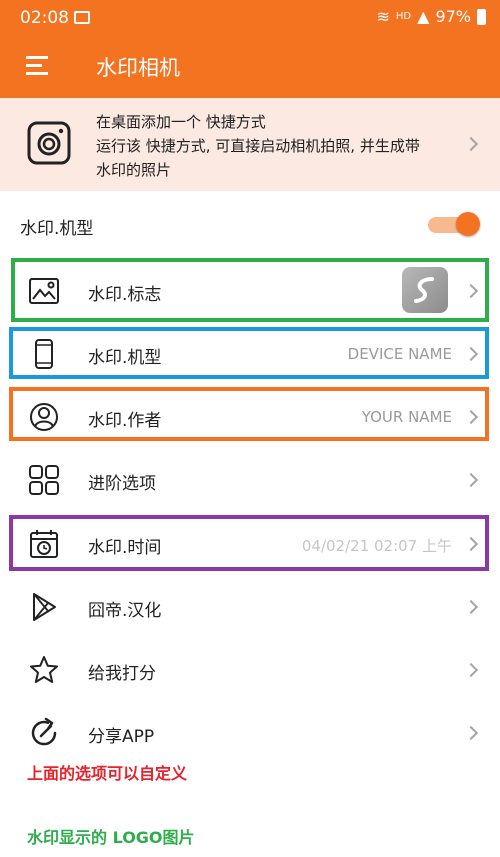  I want to click on list-item-translation: 囧帝.汉化, so click(250, 606).